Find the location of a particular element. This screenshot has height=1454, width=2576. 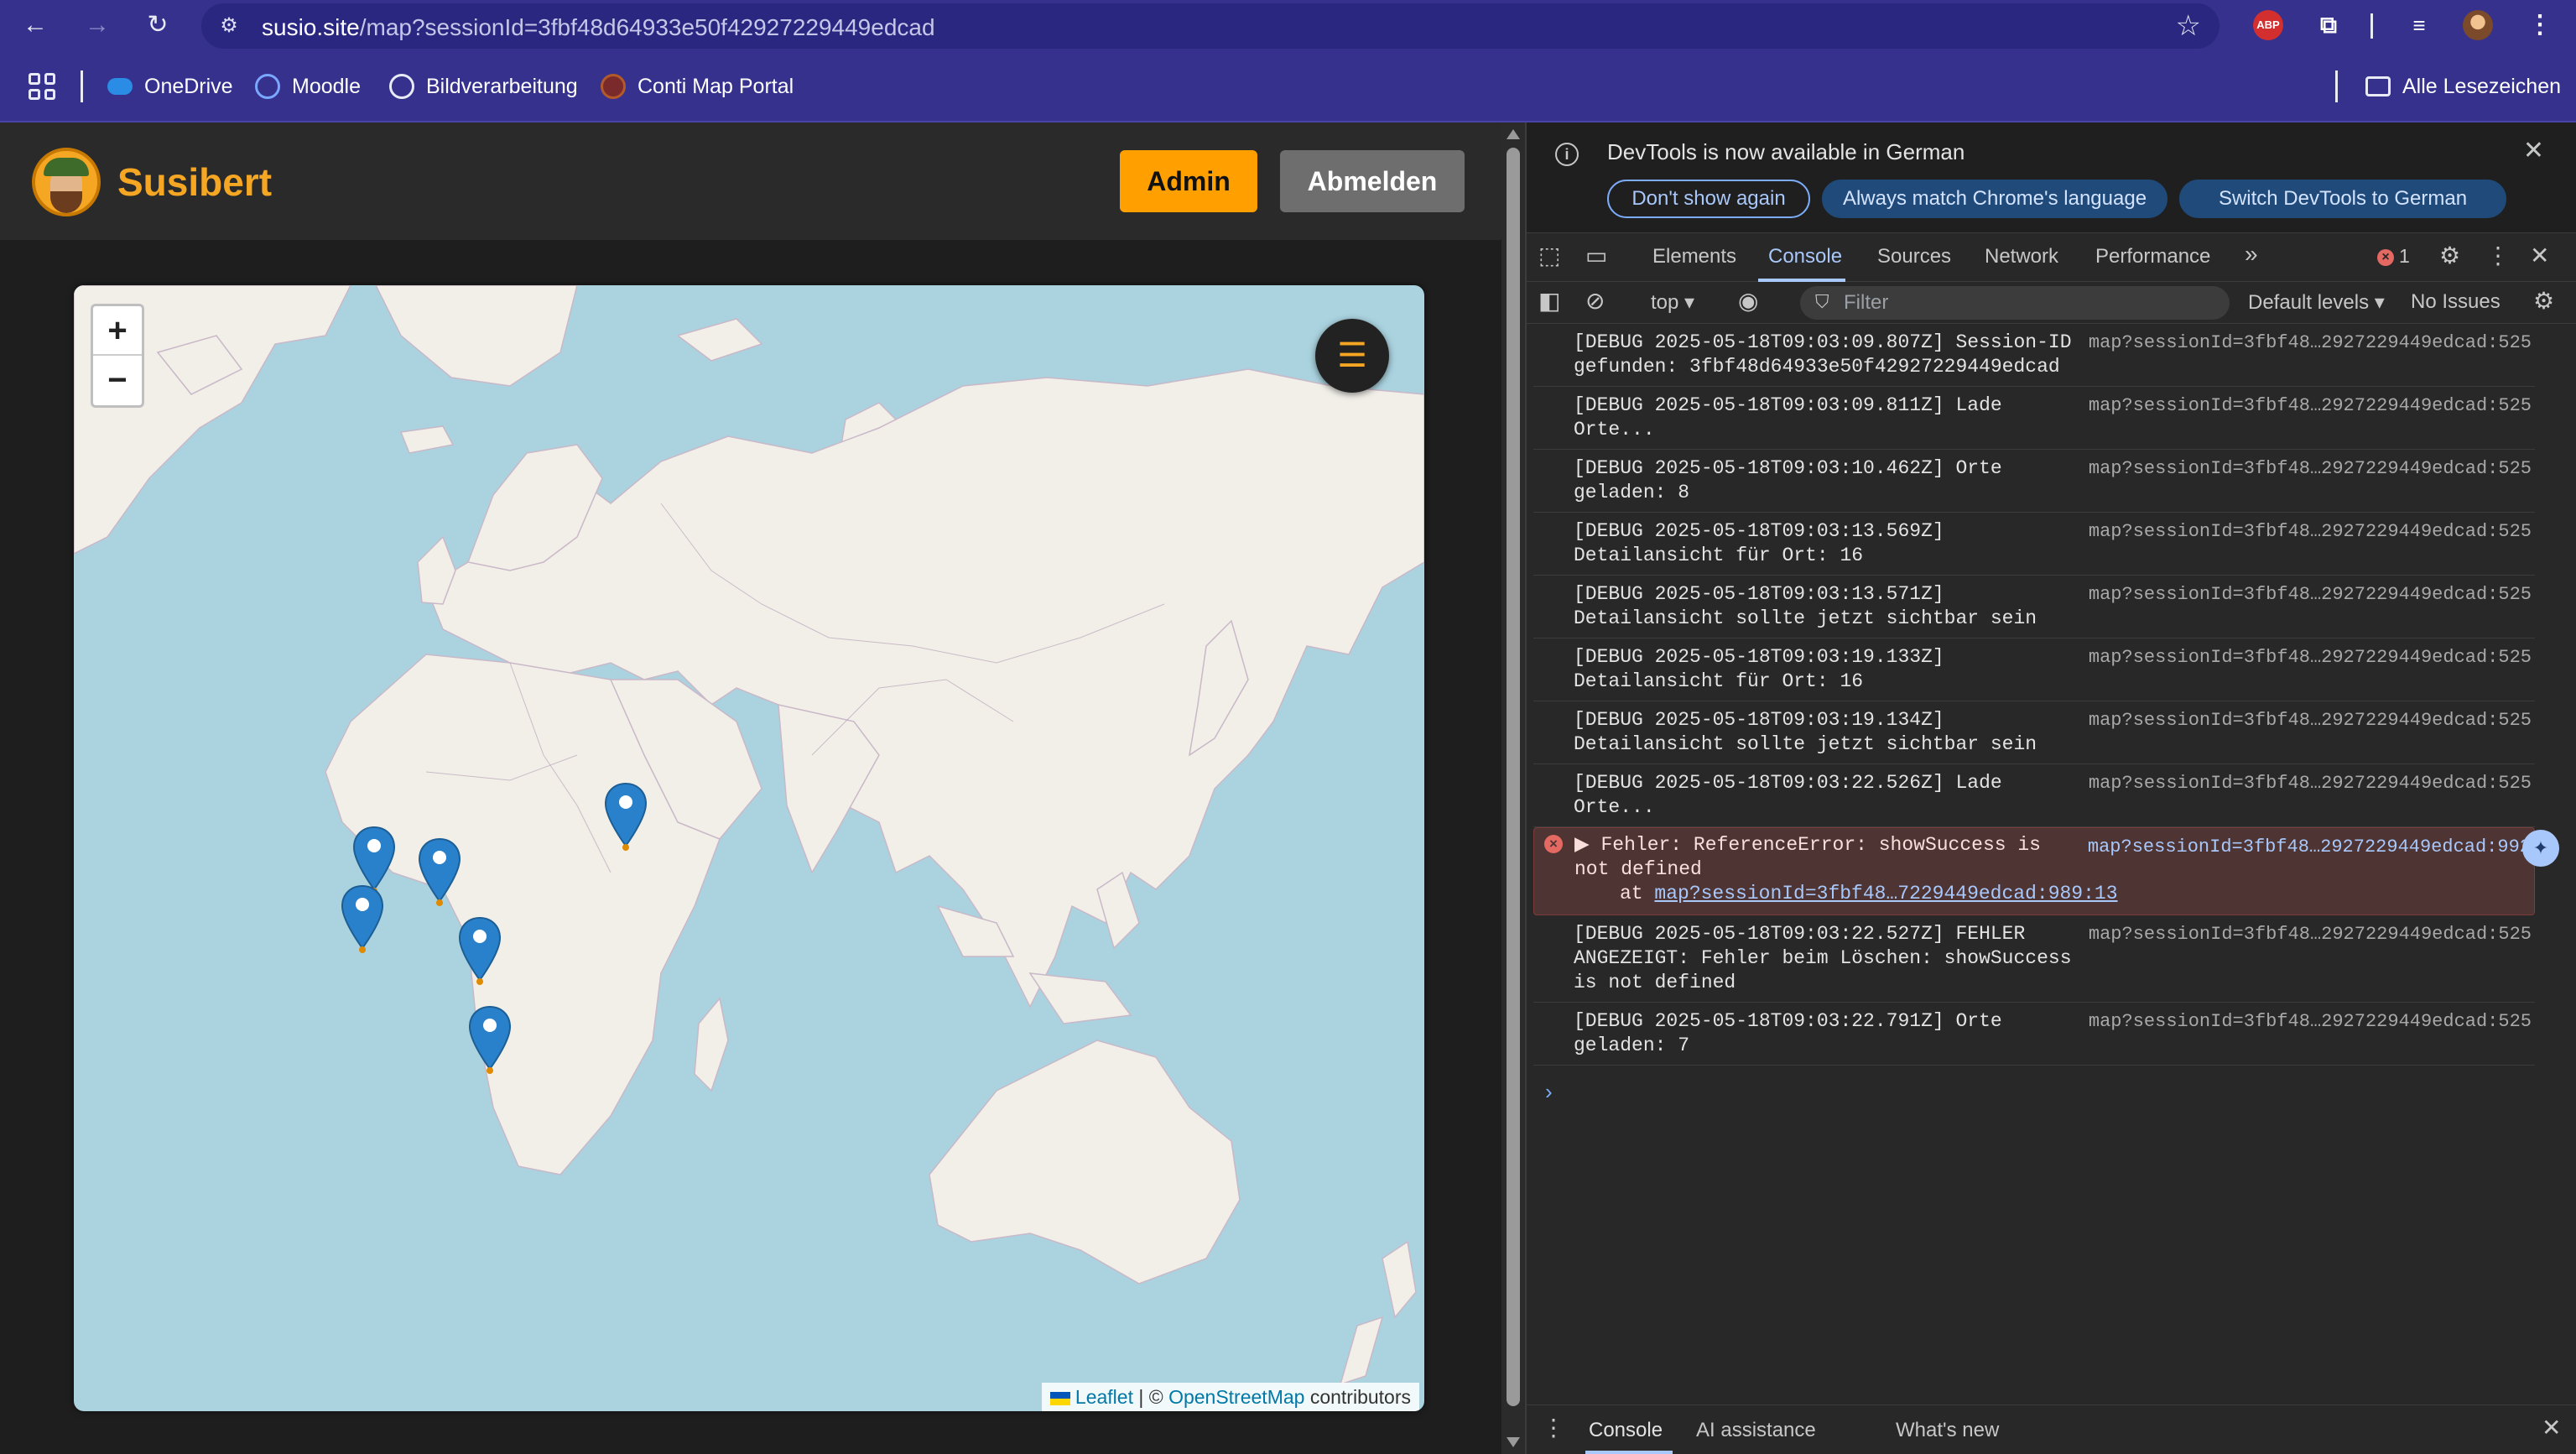

close-drawer-icon: ✕ is located at coordinates (2551, 1428).